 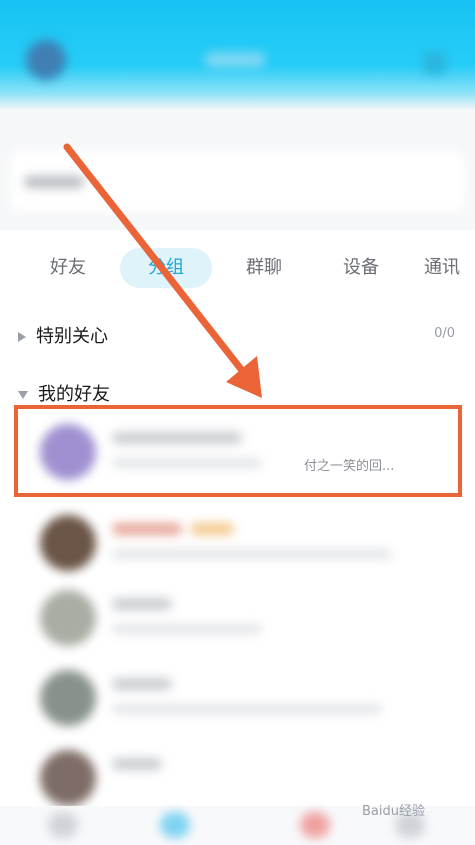 What do you see at coordinates (175, 825) in the screenshot?
I see `contacts-tab-icon` at bounding box center [175, 825].